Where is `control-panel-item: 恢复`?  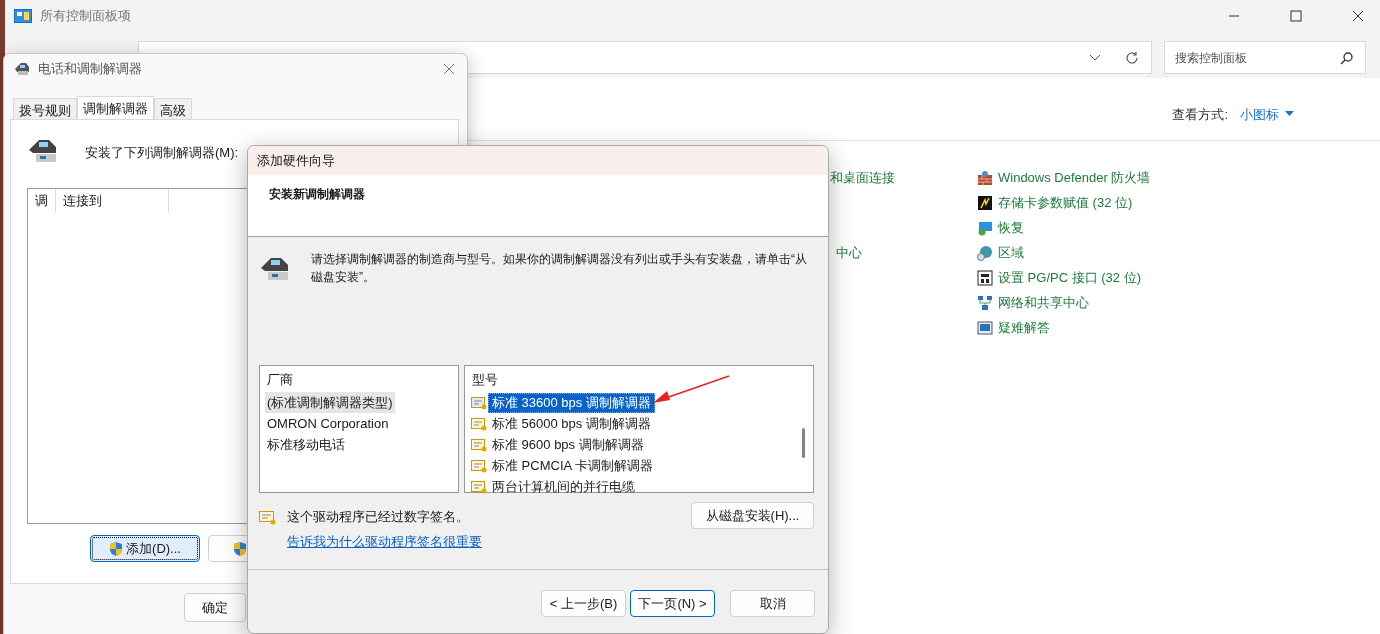
control-panel-item: 恢复 is located at coordinates (1011, 228).